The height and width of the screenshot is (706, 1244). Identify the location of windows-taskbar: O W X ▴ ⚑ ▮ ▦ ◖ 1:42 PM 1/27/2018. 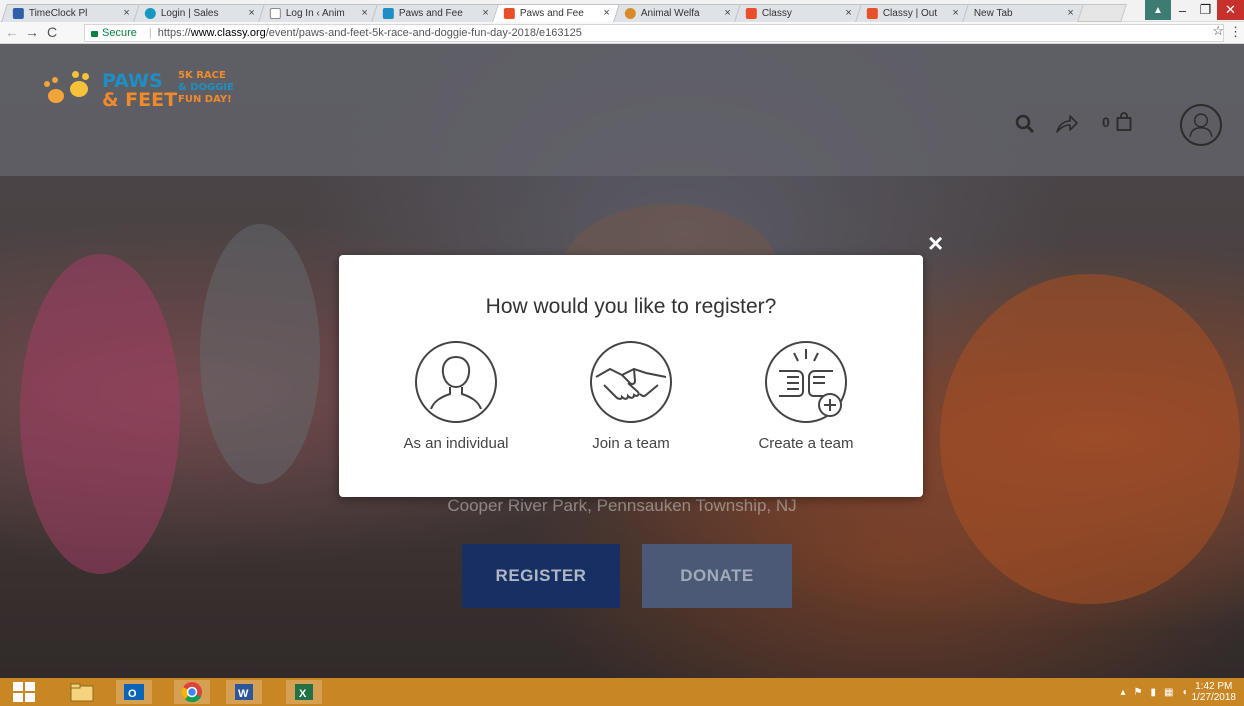
(622, 692).